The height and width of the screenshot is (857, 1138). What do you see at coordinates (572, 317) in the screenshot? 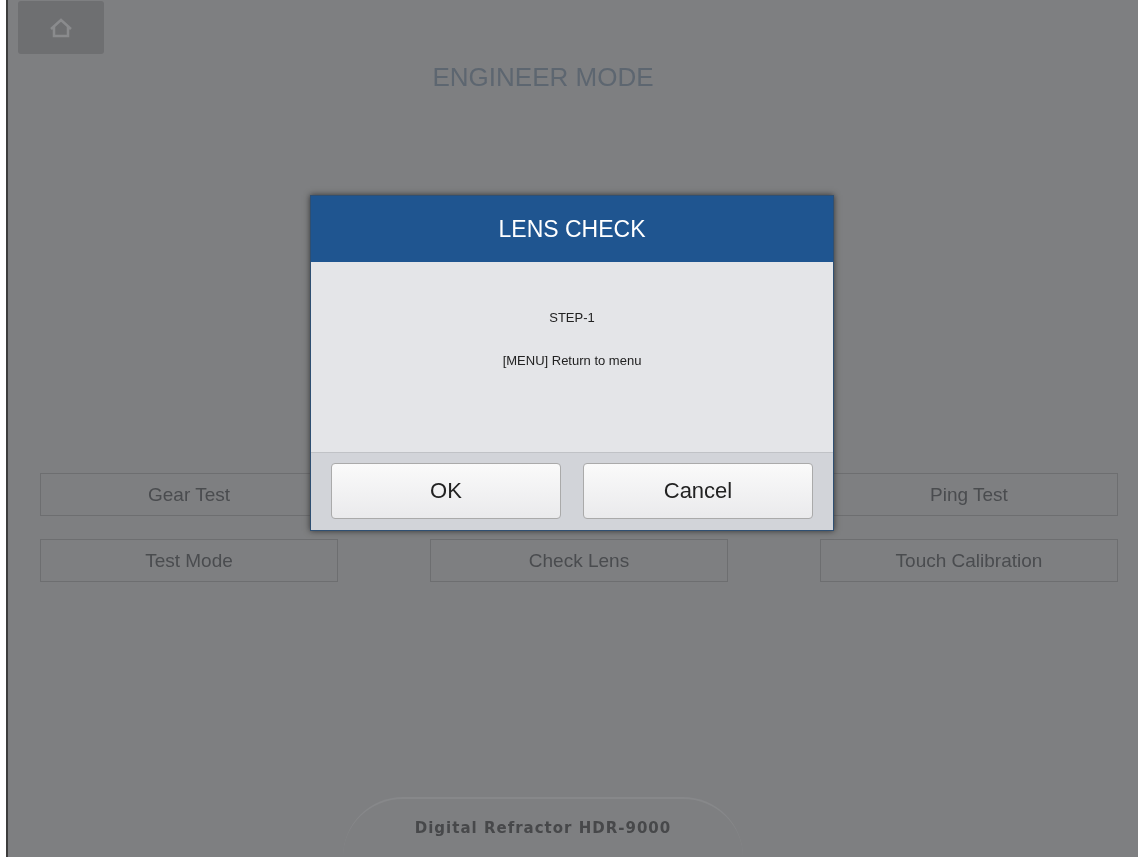
I see `dialog-message: STEP-1` at bounding box center [572, 317].